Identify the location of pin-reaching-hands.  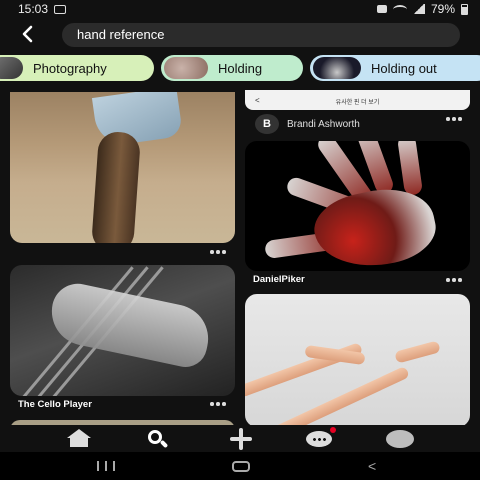
(357, 360).